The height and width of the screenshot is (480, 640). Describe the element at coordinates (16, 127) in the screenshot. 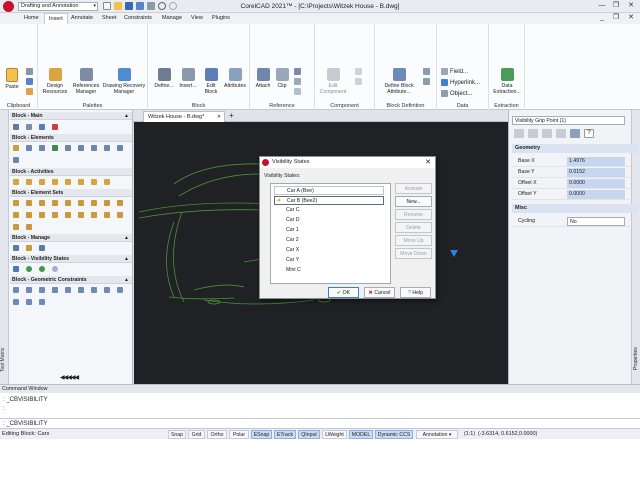

I see `block-main-tool-1-icon` at that location.